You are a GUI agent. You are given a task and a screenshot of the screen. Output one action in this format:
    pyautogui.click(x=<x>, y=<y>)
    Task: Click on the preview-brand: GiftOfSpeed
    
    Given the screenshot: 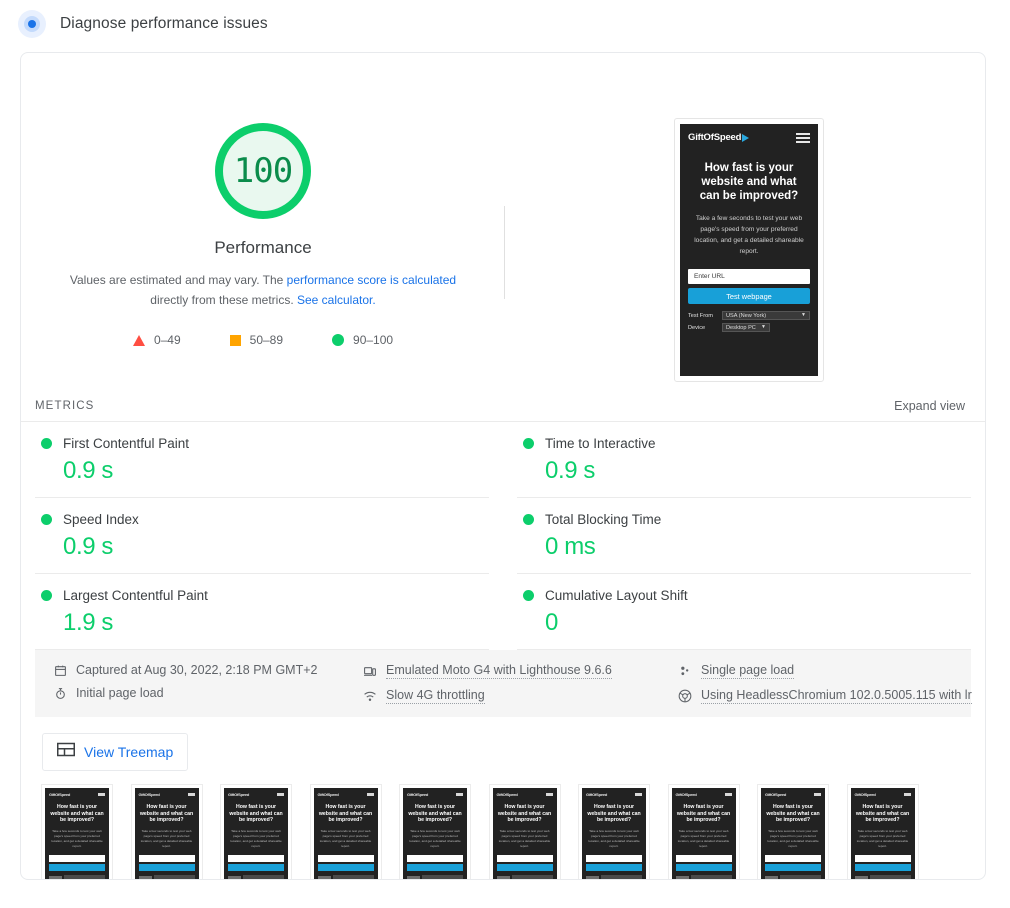 What is the action you would take?
    pyautogui.click(x=719, y=137)
    